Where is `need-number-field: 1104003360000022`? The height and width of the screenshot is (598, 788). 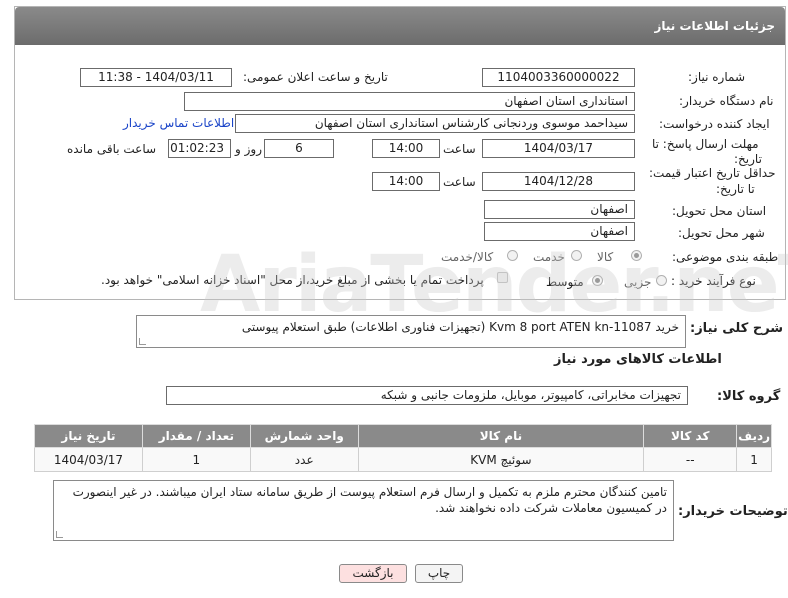
need-number-field: 1104003360000022 is located at coordinates (558, 77).